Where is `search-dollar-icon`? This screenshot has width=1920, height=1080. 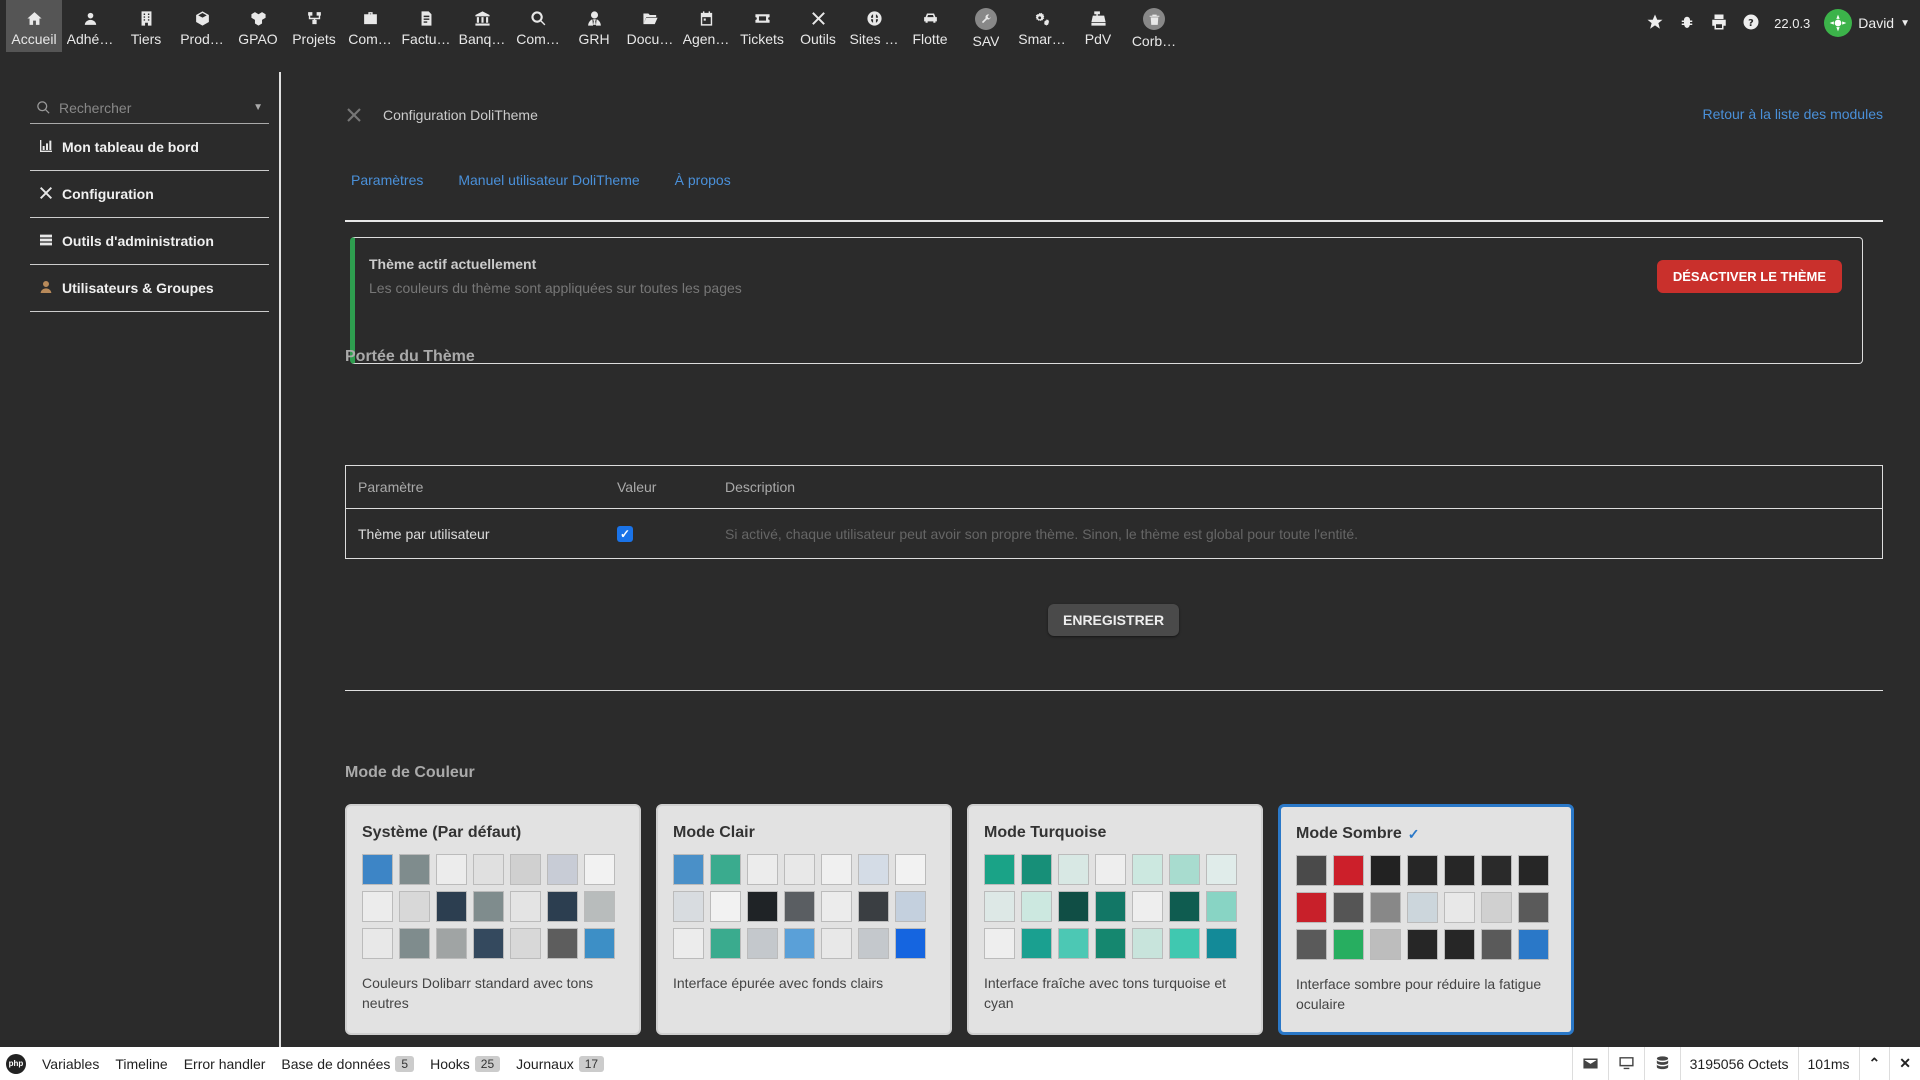
search-dollar-icon is located at coordinates (538, 18).